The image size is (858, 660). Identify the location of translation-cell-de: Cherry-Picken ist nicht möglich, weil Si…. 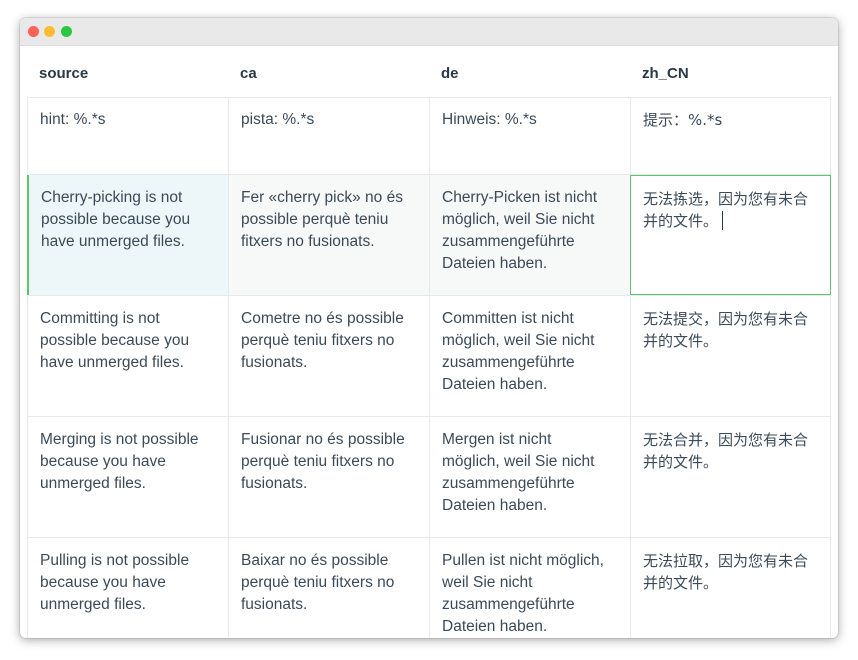
(529, 235).